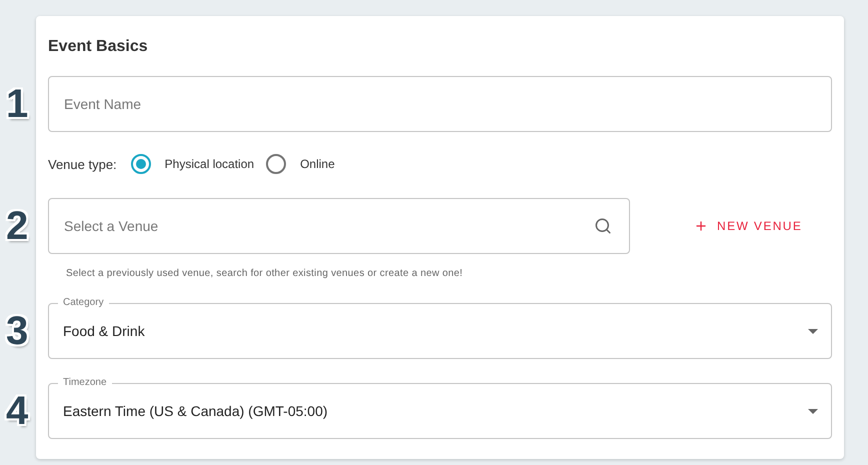  I want to click on search-icon, so click(603, 226).